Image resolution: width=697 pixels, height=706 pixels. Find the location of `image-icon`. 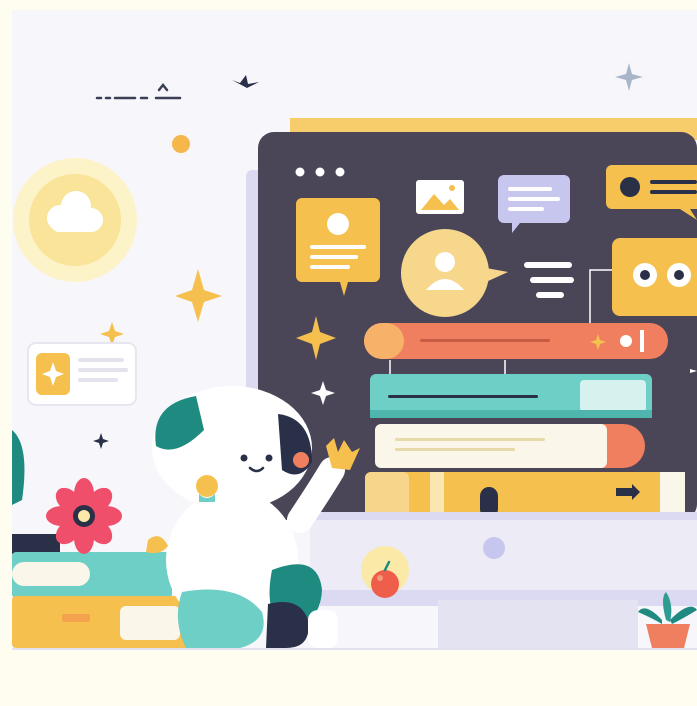

image-icon is located at coordinates (440, 197).